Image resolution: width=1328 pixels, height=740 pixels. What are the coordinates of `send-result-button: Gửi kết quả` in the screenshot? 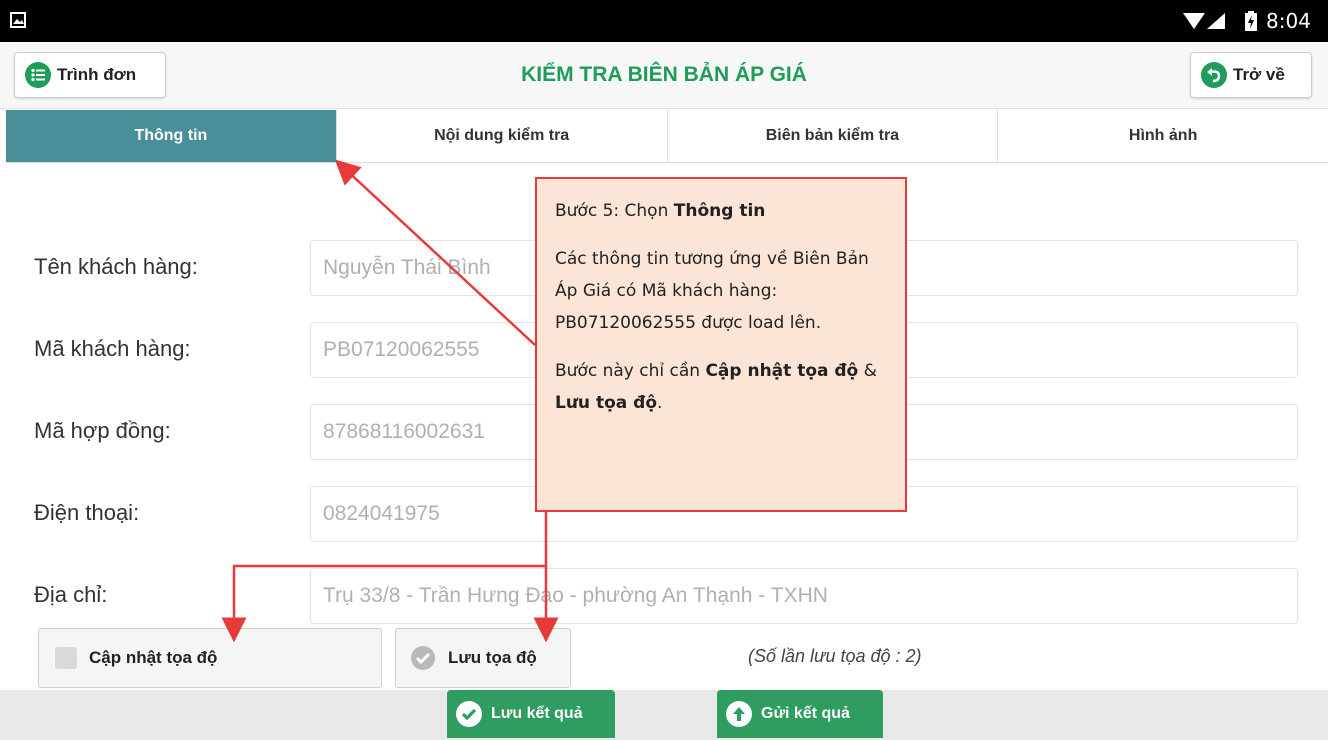 It's located at (800, 714).